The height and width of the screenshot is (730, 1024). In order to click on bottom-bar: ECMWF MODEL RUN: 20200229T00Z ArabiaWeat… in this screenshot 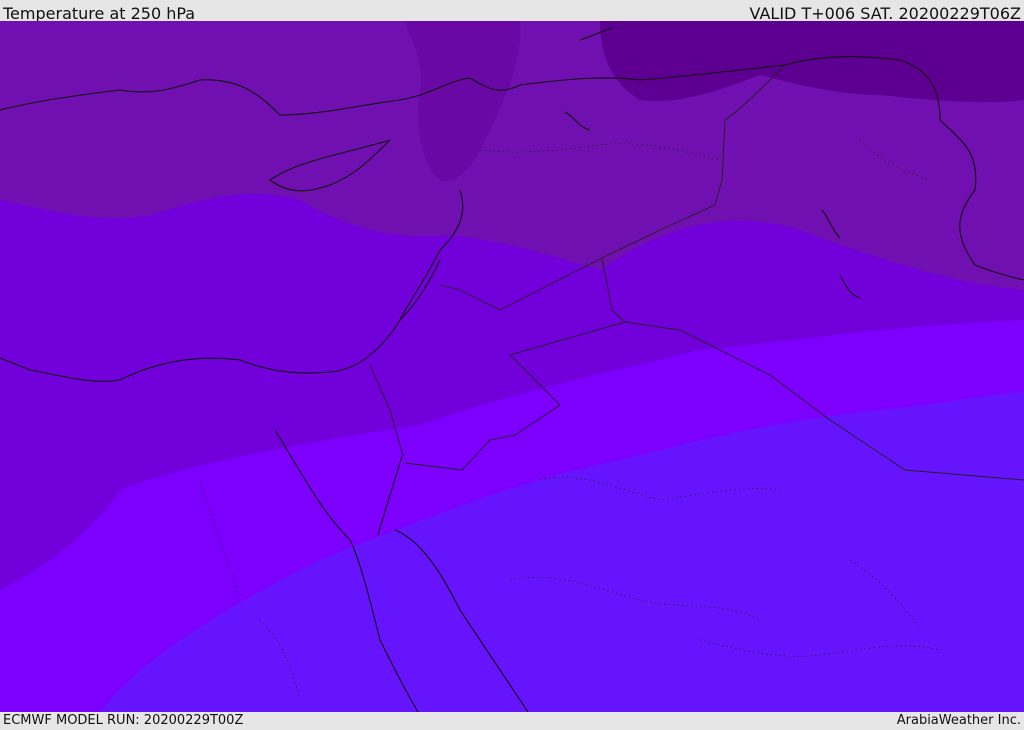, I will do `click(512, 720)`.